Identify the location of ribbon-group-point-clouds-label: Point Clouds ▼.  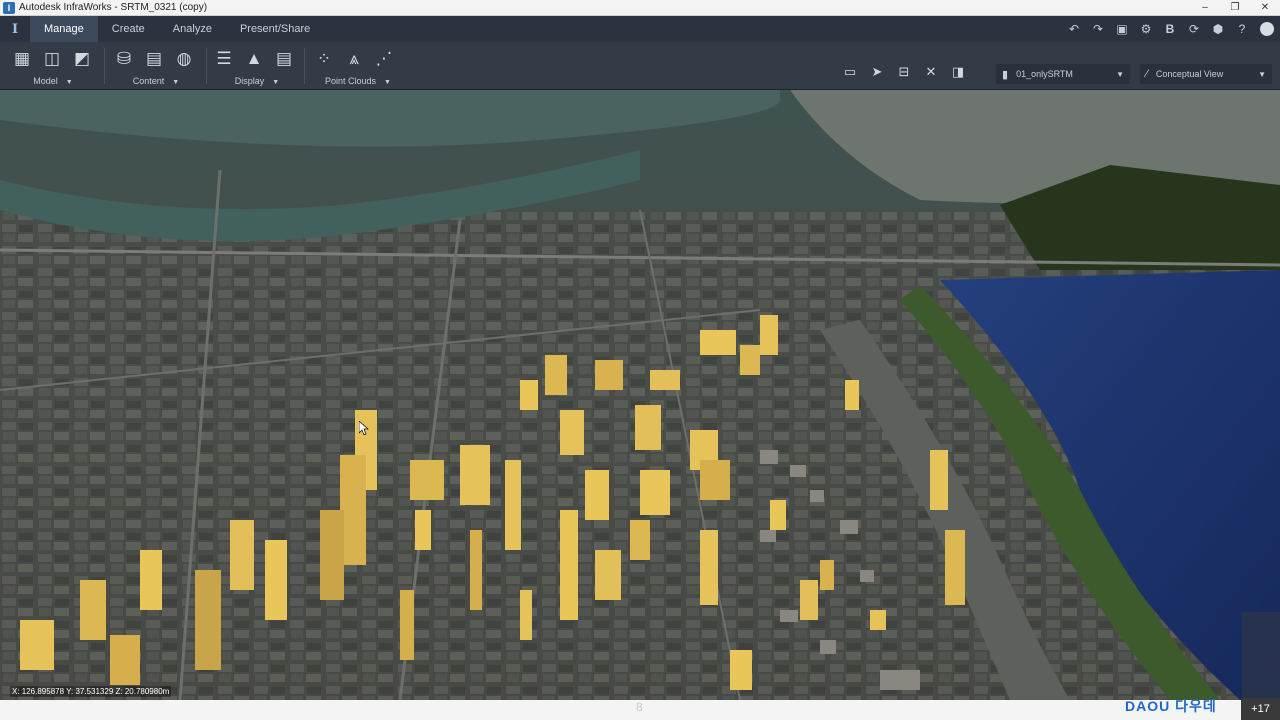
(358, 81).